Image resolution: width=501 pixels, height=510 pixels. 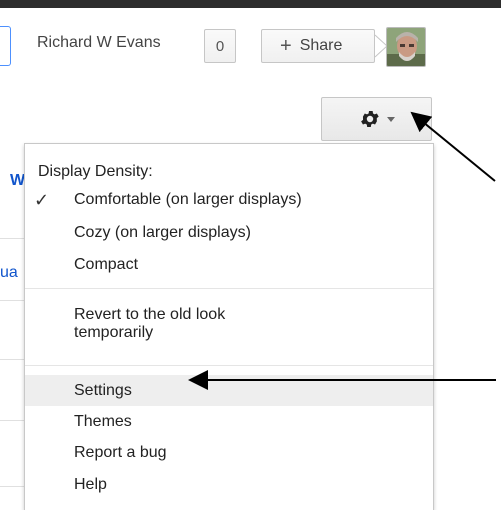 What do you see at coordinates (453, 146) in the screenshot?
I see `annotation-arrow-to-gear` at bounding box center [453, 146].